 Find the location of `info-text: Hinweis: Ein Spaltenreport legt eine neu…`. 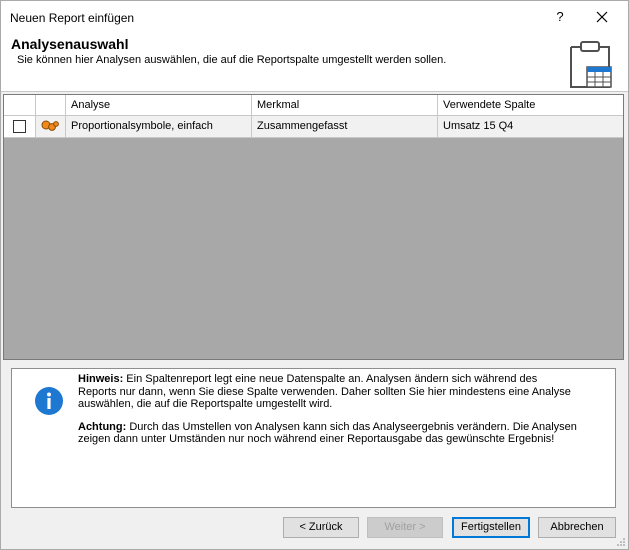

info-text: Hinweis: Ein Spaltenreport legt eine neu… is located at coordinates (328, 414).